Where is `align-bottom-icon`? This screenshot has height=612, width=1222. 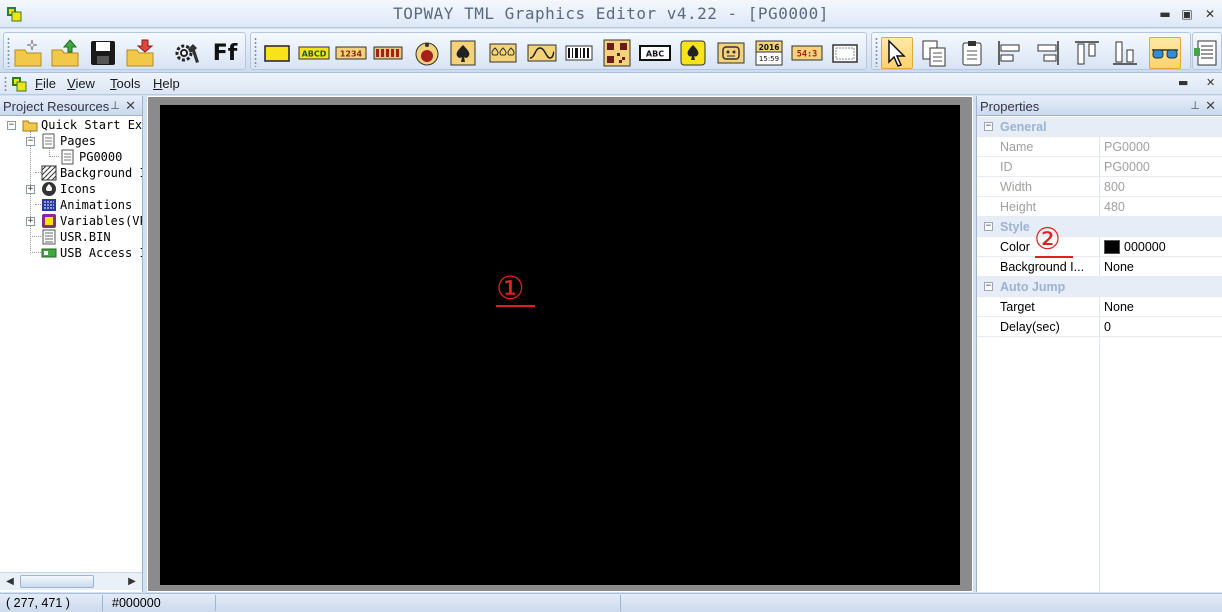 align-bottom-icon is located at coordinates (1125, 53).